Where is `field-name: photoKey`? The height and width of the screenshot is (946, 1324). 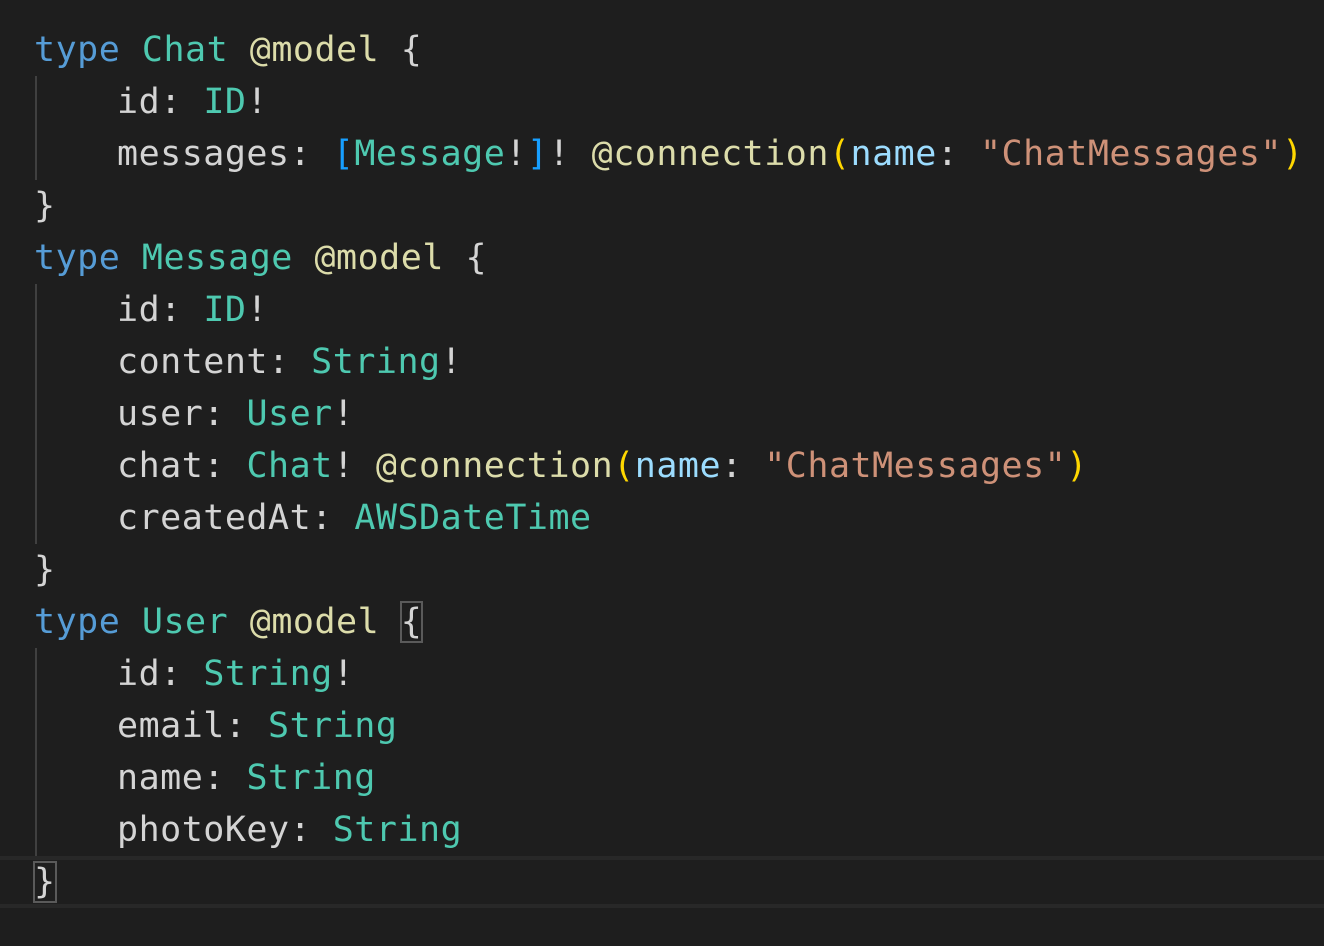 field-name: photoKey is located at coordinates (203, 830).